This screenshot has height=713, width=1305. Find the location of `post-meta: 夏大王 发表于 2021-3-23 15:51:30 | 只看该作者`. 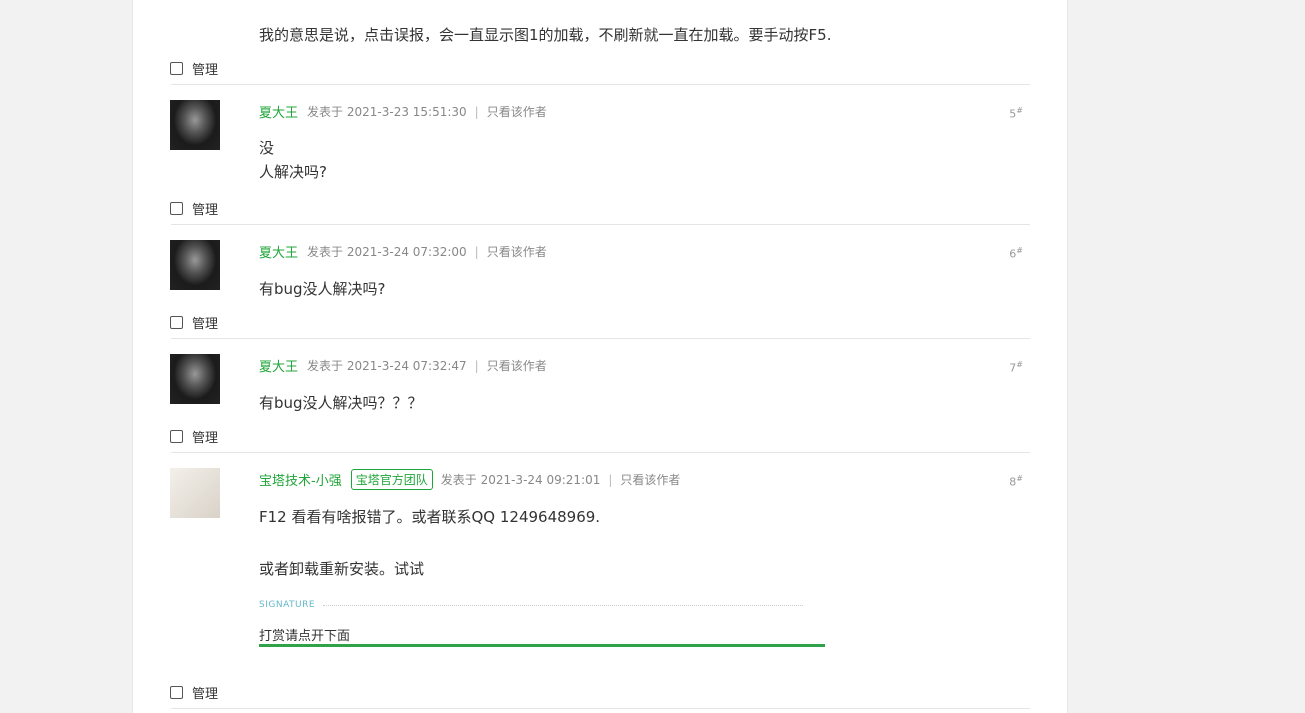

post-meta: 夏大王 发表于 2021-3-23 15:51:30 | 只看该作者 is located at coordinates (403, 112).